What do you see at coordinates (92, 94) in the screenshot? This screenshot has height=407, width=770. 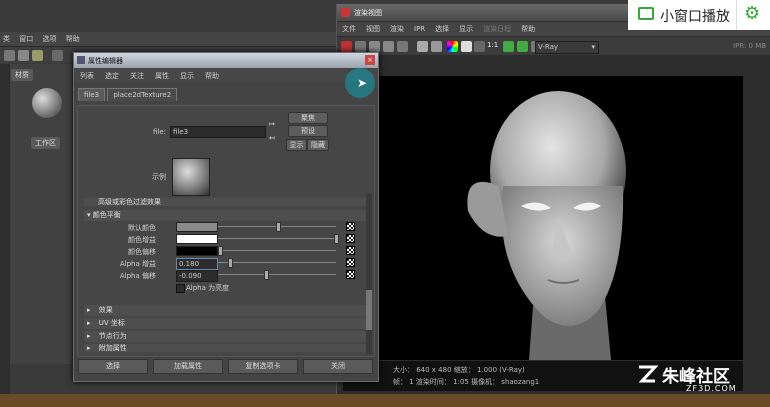 I see `tab-file3: file3` at bounding box center [92, 94].